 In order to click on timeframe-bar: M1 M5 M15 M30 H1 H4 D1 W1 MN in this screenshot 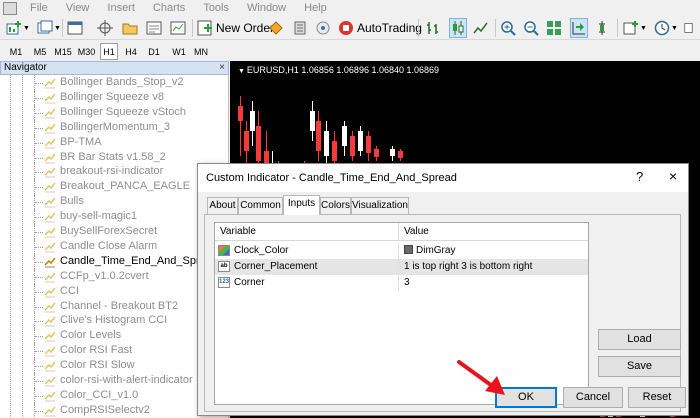, I will do `click(107, 51)`.